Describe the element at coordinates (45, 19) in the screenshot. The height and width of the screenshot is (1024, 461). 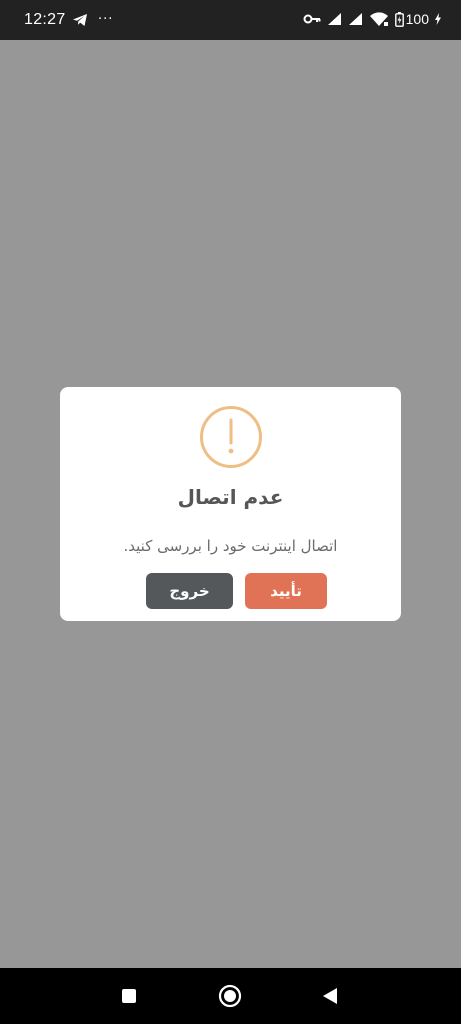
I see `status-time: 12:27` at that location.